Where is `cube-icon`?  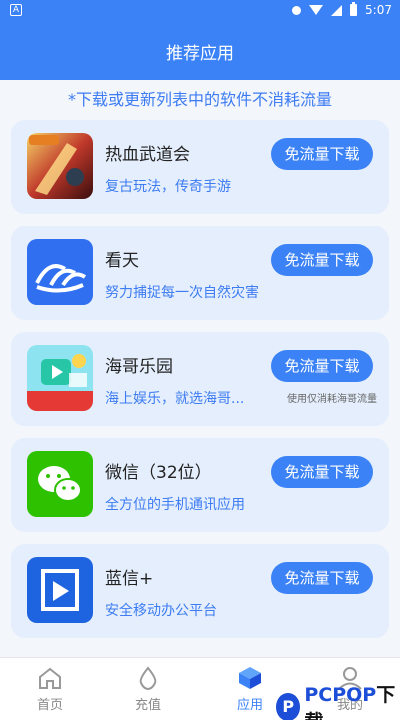 cube-icon is located at coordinates (250, 678).